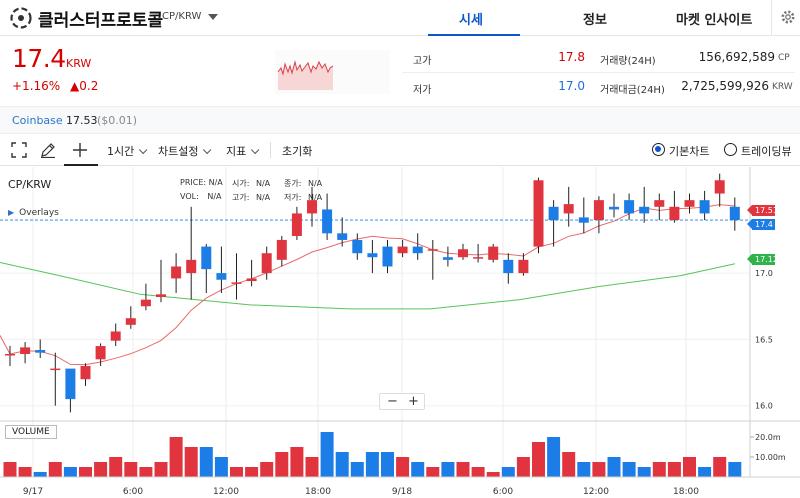  I want to click on crosshair-active-indicator, so click(81, 165).